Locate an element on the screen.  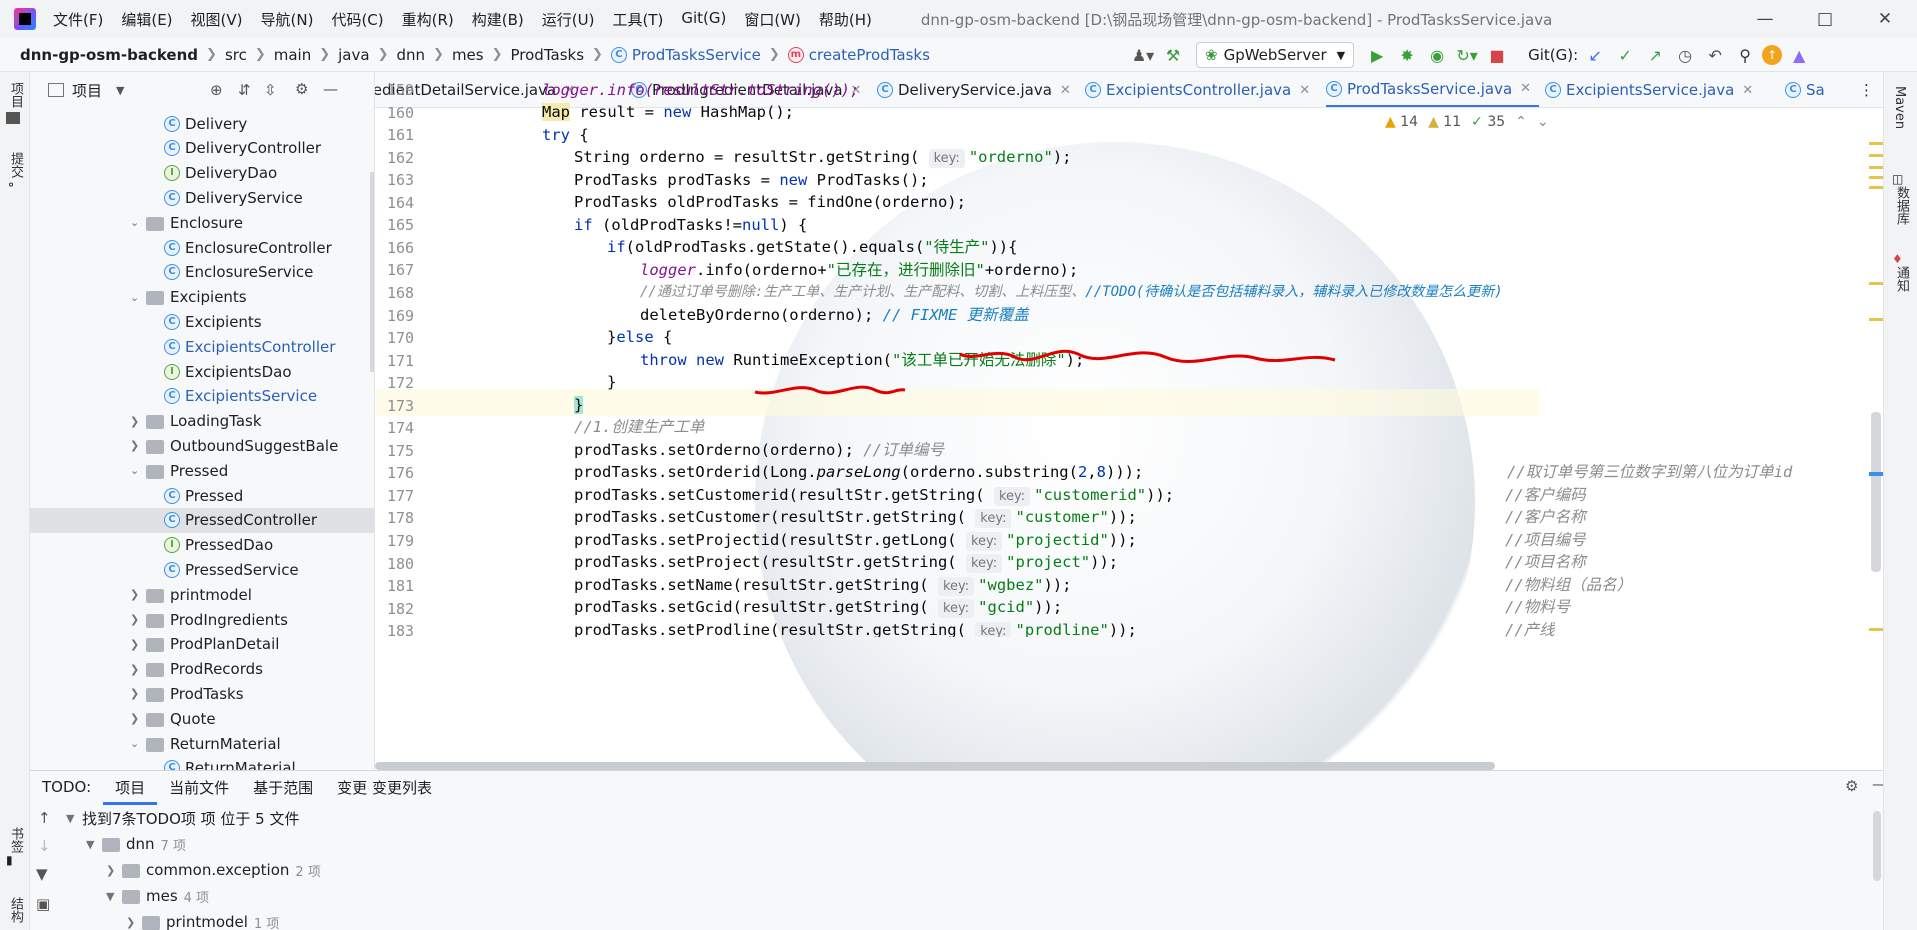
todo-row-mes: ▼ mes 4 项 is located at coordinates (157, 896).